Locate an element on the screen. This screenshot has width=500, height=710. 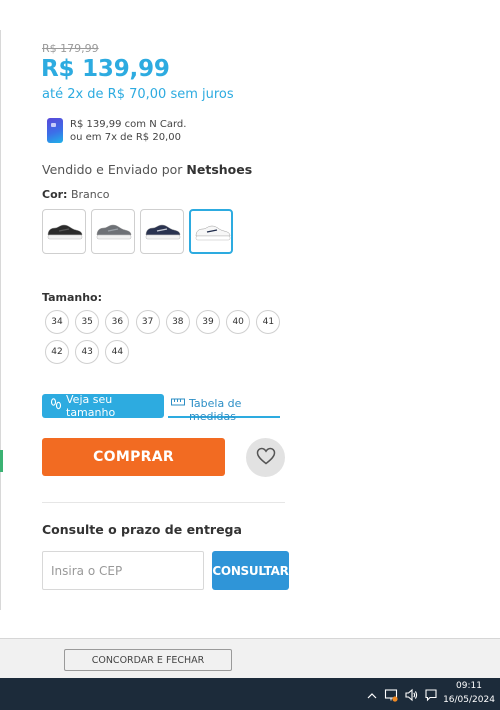
old-price: R$ 179,99 is located at coordinates (70, 48).